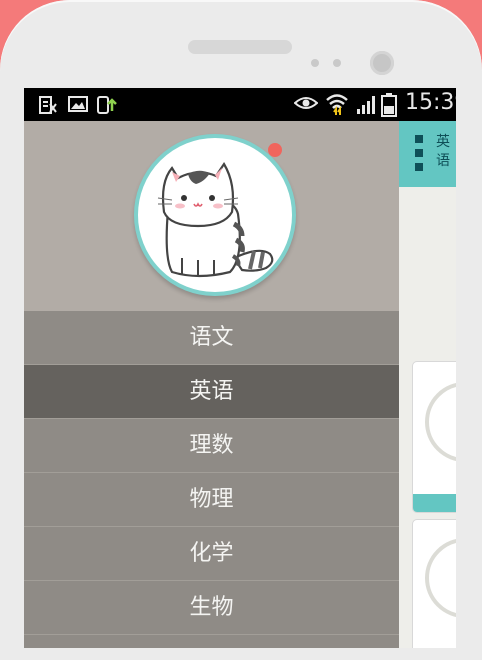 Image resolution: width=482 pixels, height=660 pixels. What do you see at coordinates (434, 503) in the screenshot?
I see `card-footer` at bounding box center [434, 503].